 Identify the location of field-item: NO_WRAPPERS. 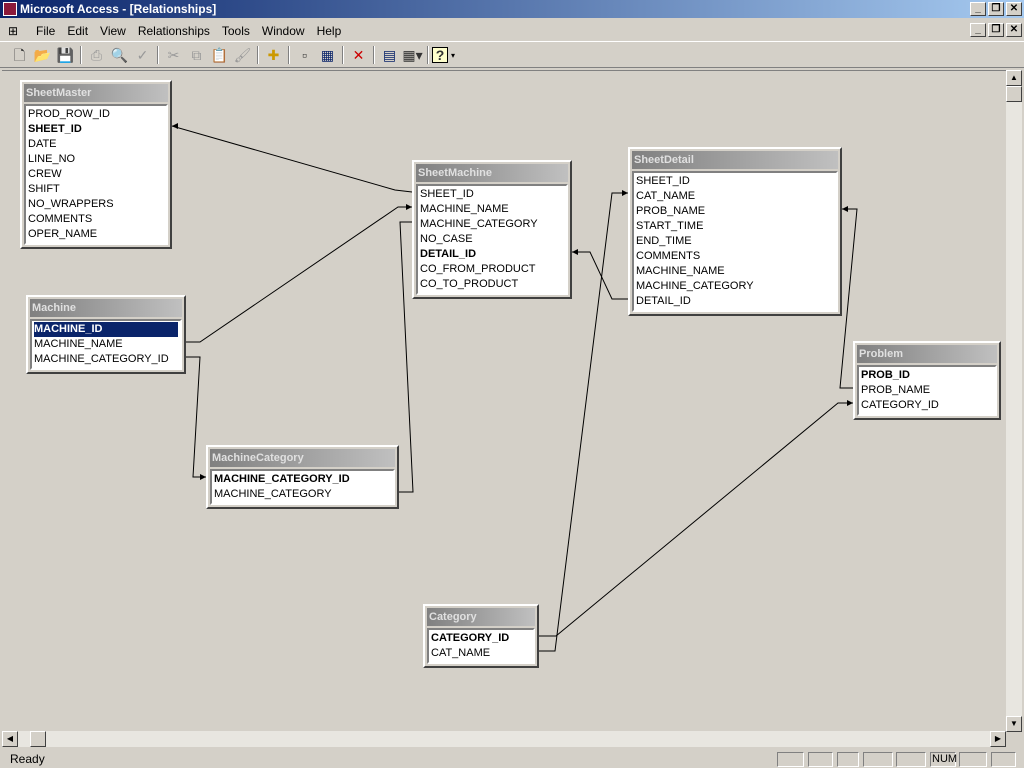
(96, 204).